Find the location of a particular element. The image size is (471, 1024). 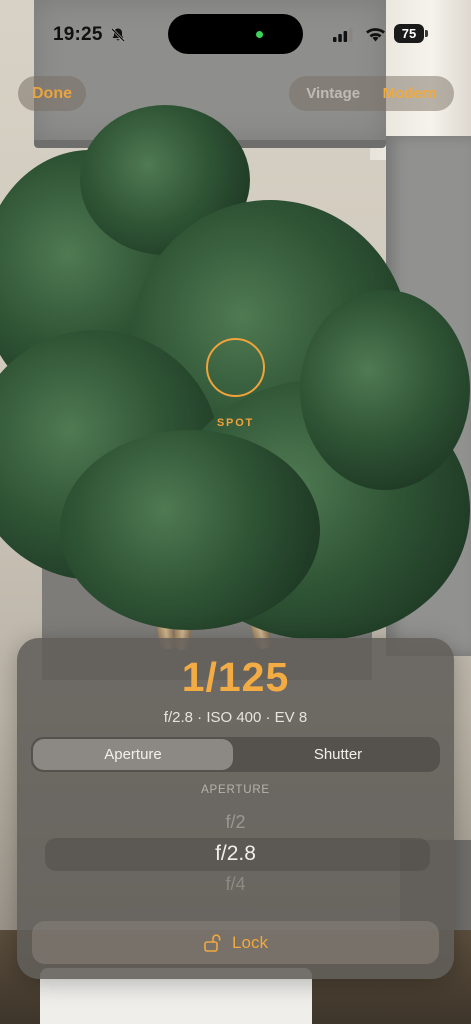

done-button: Done is located at coordinates (52, 93).